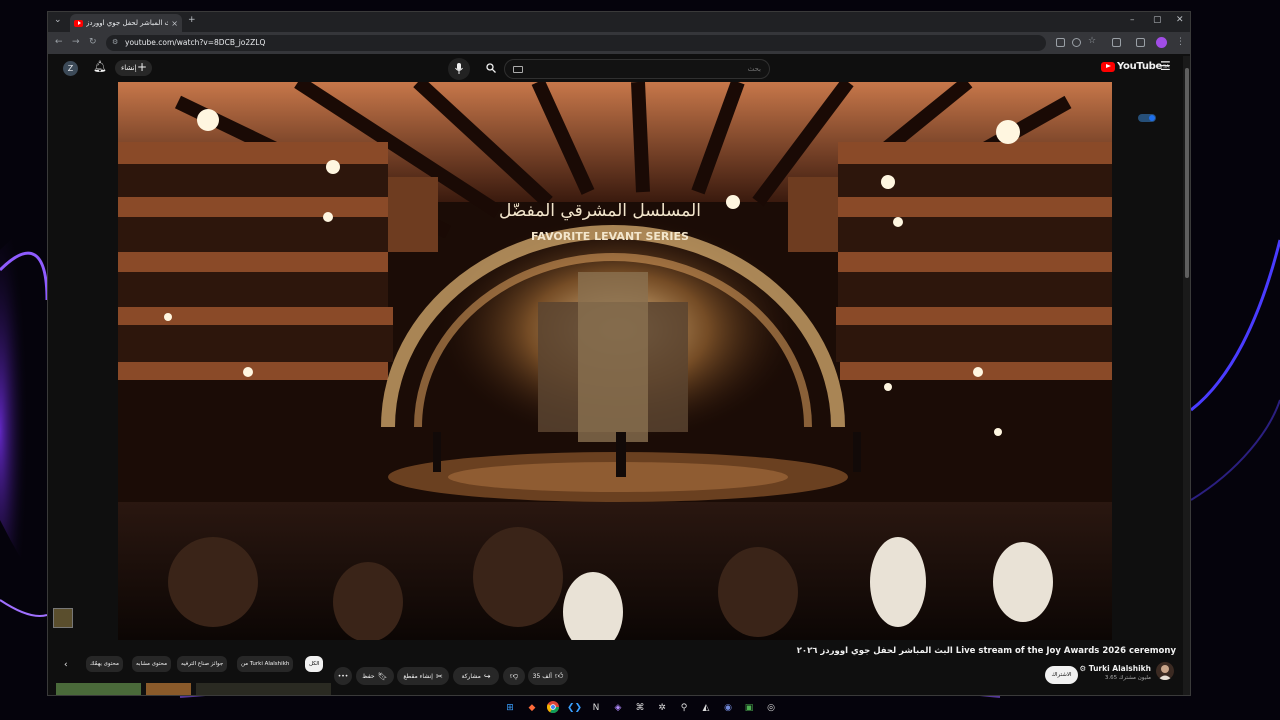 The image size is (1280, 720). What do you see at coordinates (1187, 173) in the screenshot?
I see `scrollbar-thumb` at bounding box center [1187, 173].